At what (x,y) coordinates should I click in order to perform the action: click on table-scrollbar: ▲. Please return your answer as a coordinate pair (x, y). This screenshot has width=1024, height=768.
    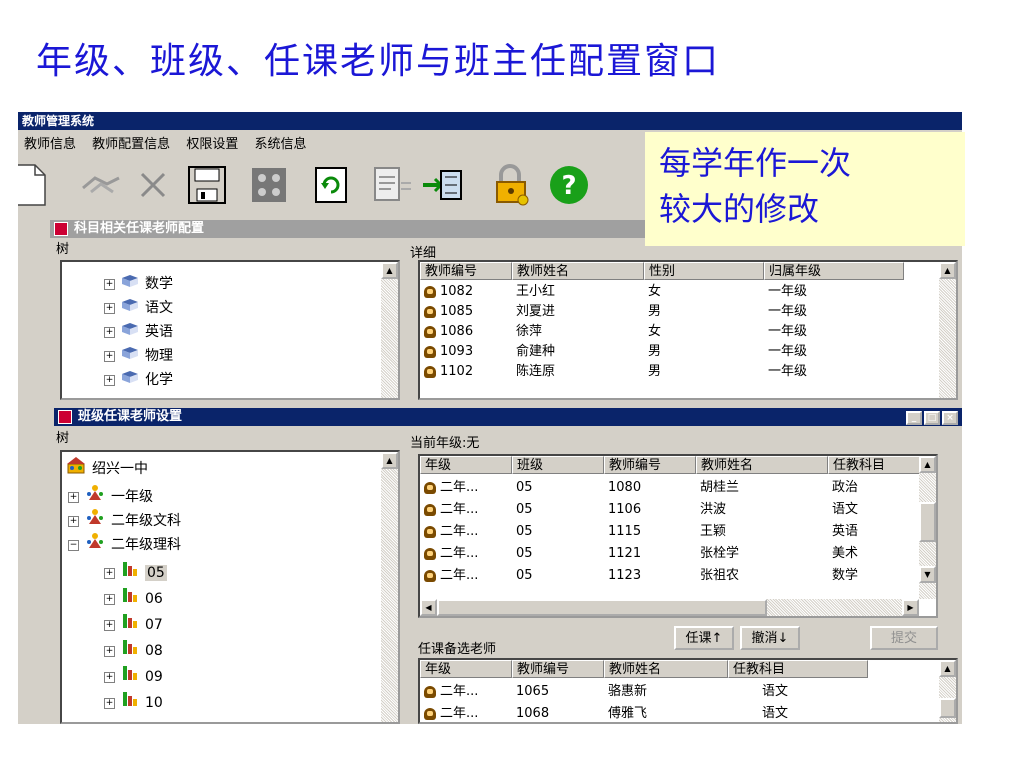
    Looking at the image, I should click on (947, 330).